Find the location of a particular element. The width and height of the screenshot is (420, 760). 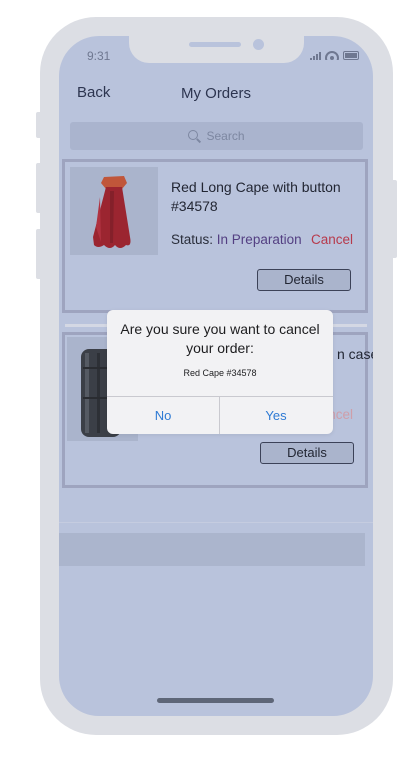

status-time: 9:31 is located at coordinates (99, 56).